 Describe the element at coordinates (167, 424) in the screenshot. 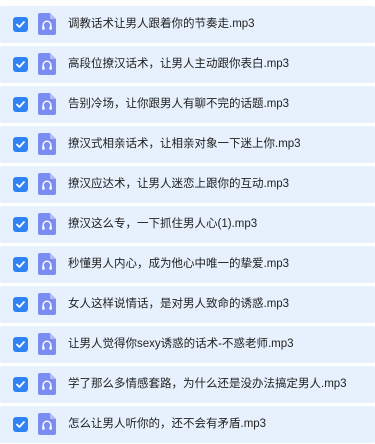

I see `file-name: 怎么让男人听你的，还不会有矛盾.mp3` at that location.